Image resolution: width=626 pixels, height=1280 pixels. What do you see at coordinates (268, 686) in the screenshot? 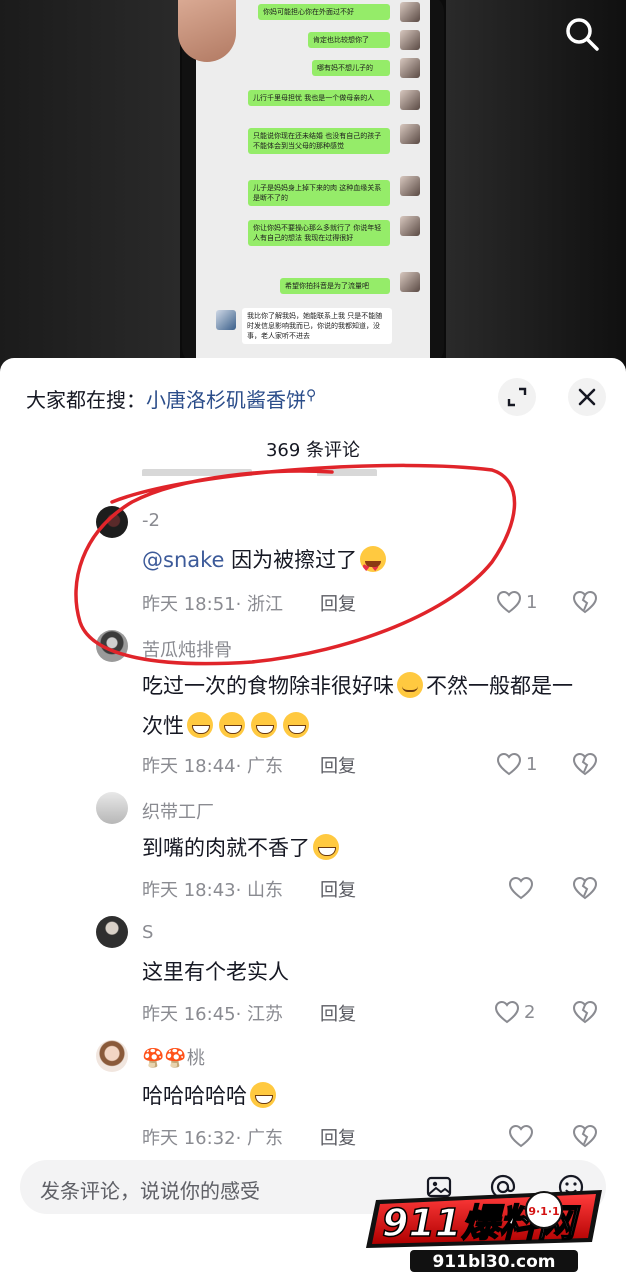
I see `comment-body: 吃过一次的食物除非很好味` at bounding box center [268, 686].